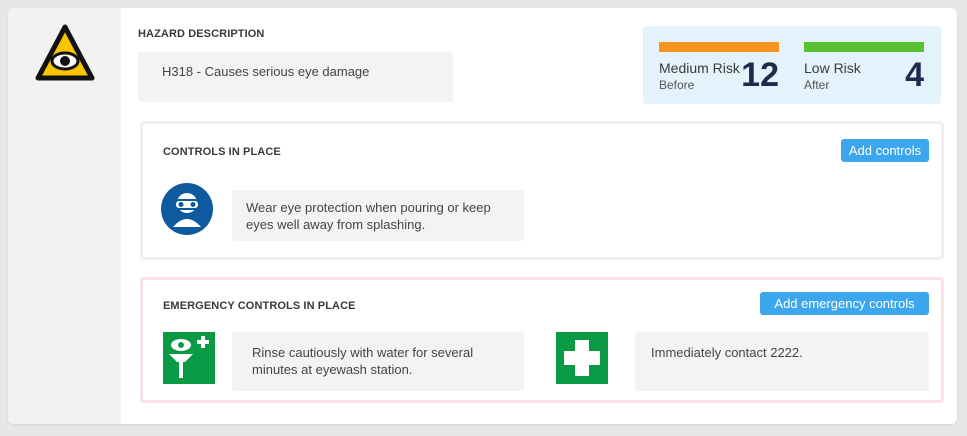 This screenshot has width=967, height=436. I want to click on risk-before-score: 12, so click(760, 75).